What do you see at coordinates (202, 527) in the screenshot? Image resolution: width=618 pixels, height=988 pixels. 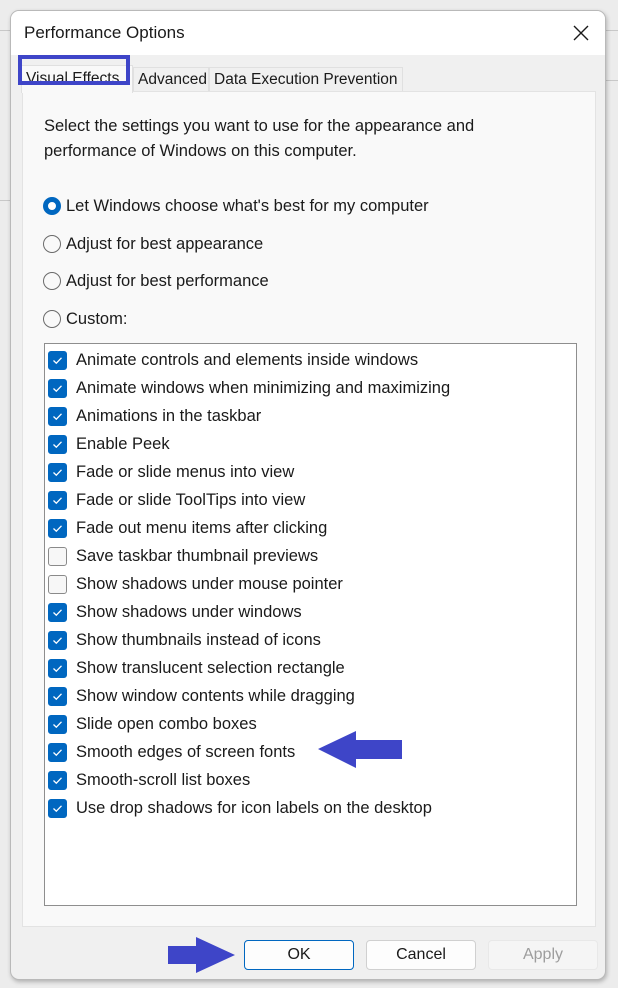 I see `effect-label: Fade out menu items after clicking` at bounding box center [202, 527].